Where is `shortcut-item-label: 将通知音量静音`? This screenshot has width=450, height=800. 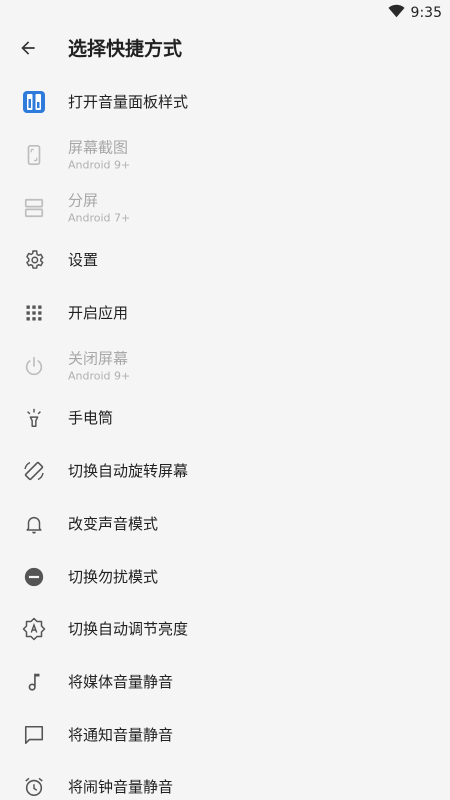
shortcut-item-label: 将通知音量静音 is located at coordinates (121, 734).